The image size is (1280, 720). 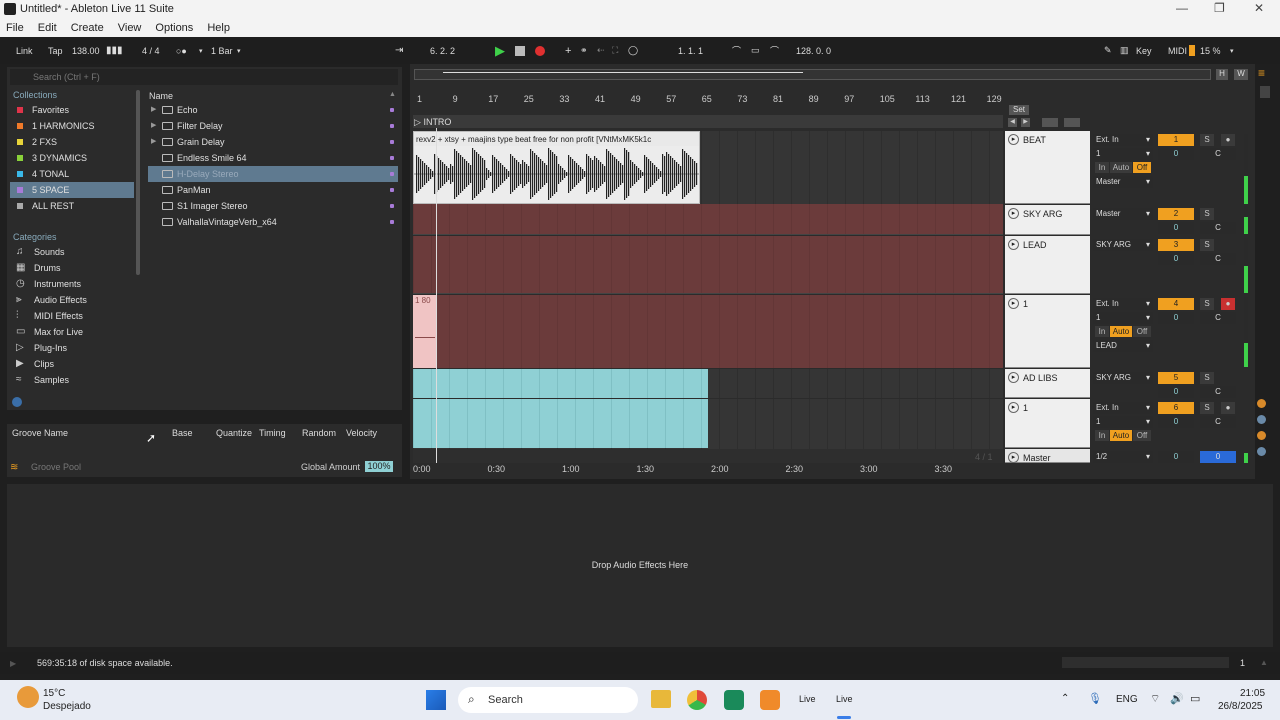 I want to click on microphone-icon: 🎙, so click(x=1095, y=698).